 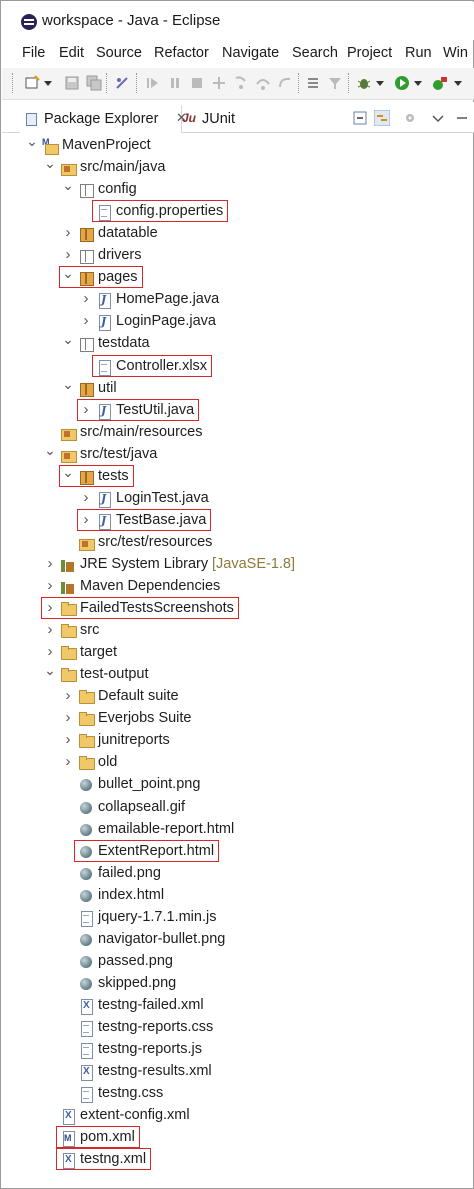 I want to click on tree-item: ⌄ MavenProject, so click(x=238, y=145).